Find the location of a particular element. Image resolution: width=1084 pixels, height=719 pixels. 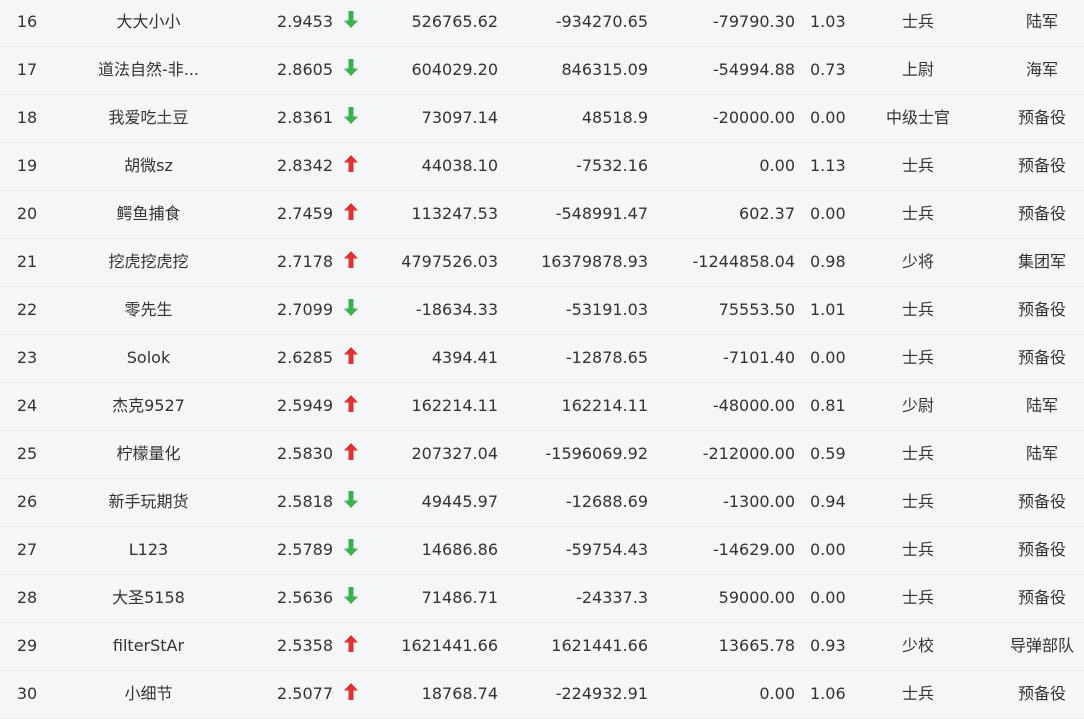

value-1-cell: 71486.71 is located at coordinates (459, 597).